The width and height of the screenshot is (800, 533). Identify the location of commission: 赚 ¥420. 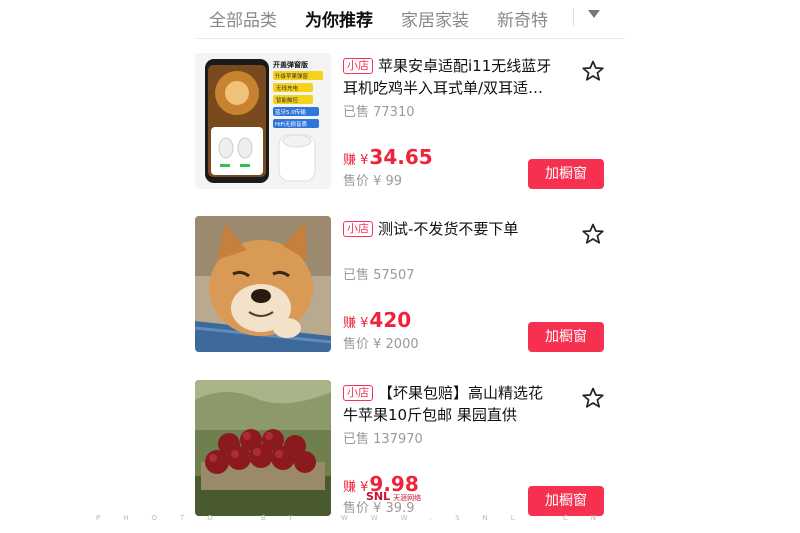
(377, 320).